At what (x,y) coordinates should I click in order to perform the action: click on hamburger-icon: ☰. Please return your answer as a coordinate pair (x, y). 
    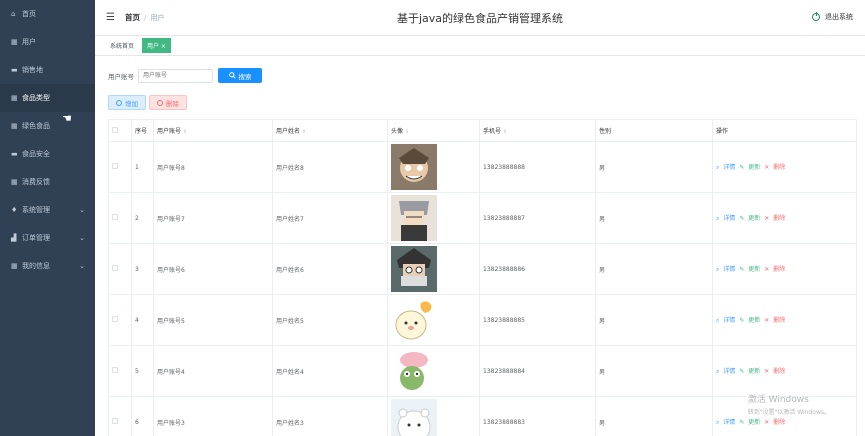
    Looking at the image, I should click on (110, 17).